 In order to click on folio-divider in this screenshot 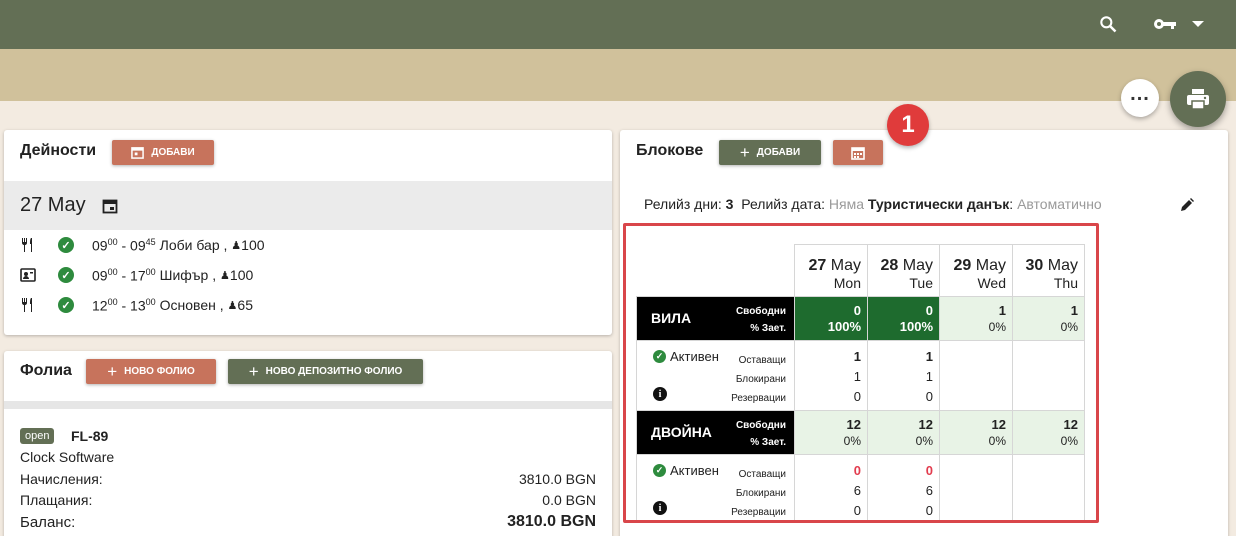, I will do `click(308, 405)`.